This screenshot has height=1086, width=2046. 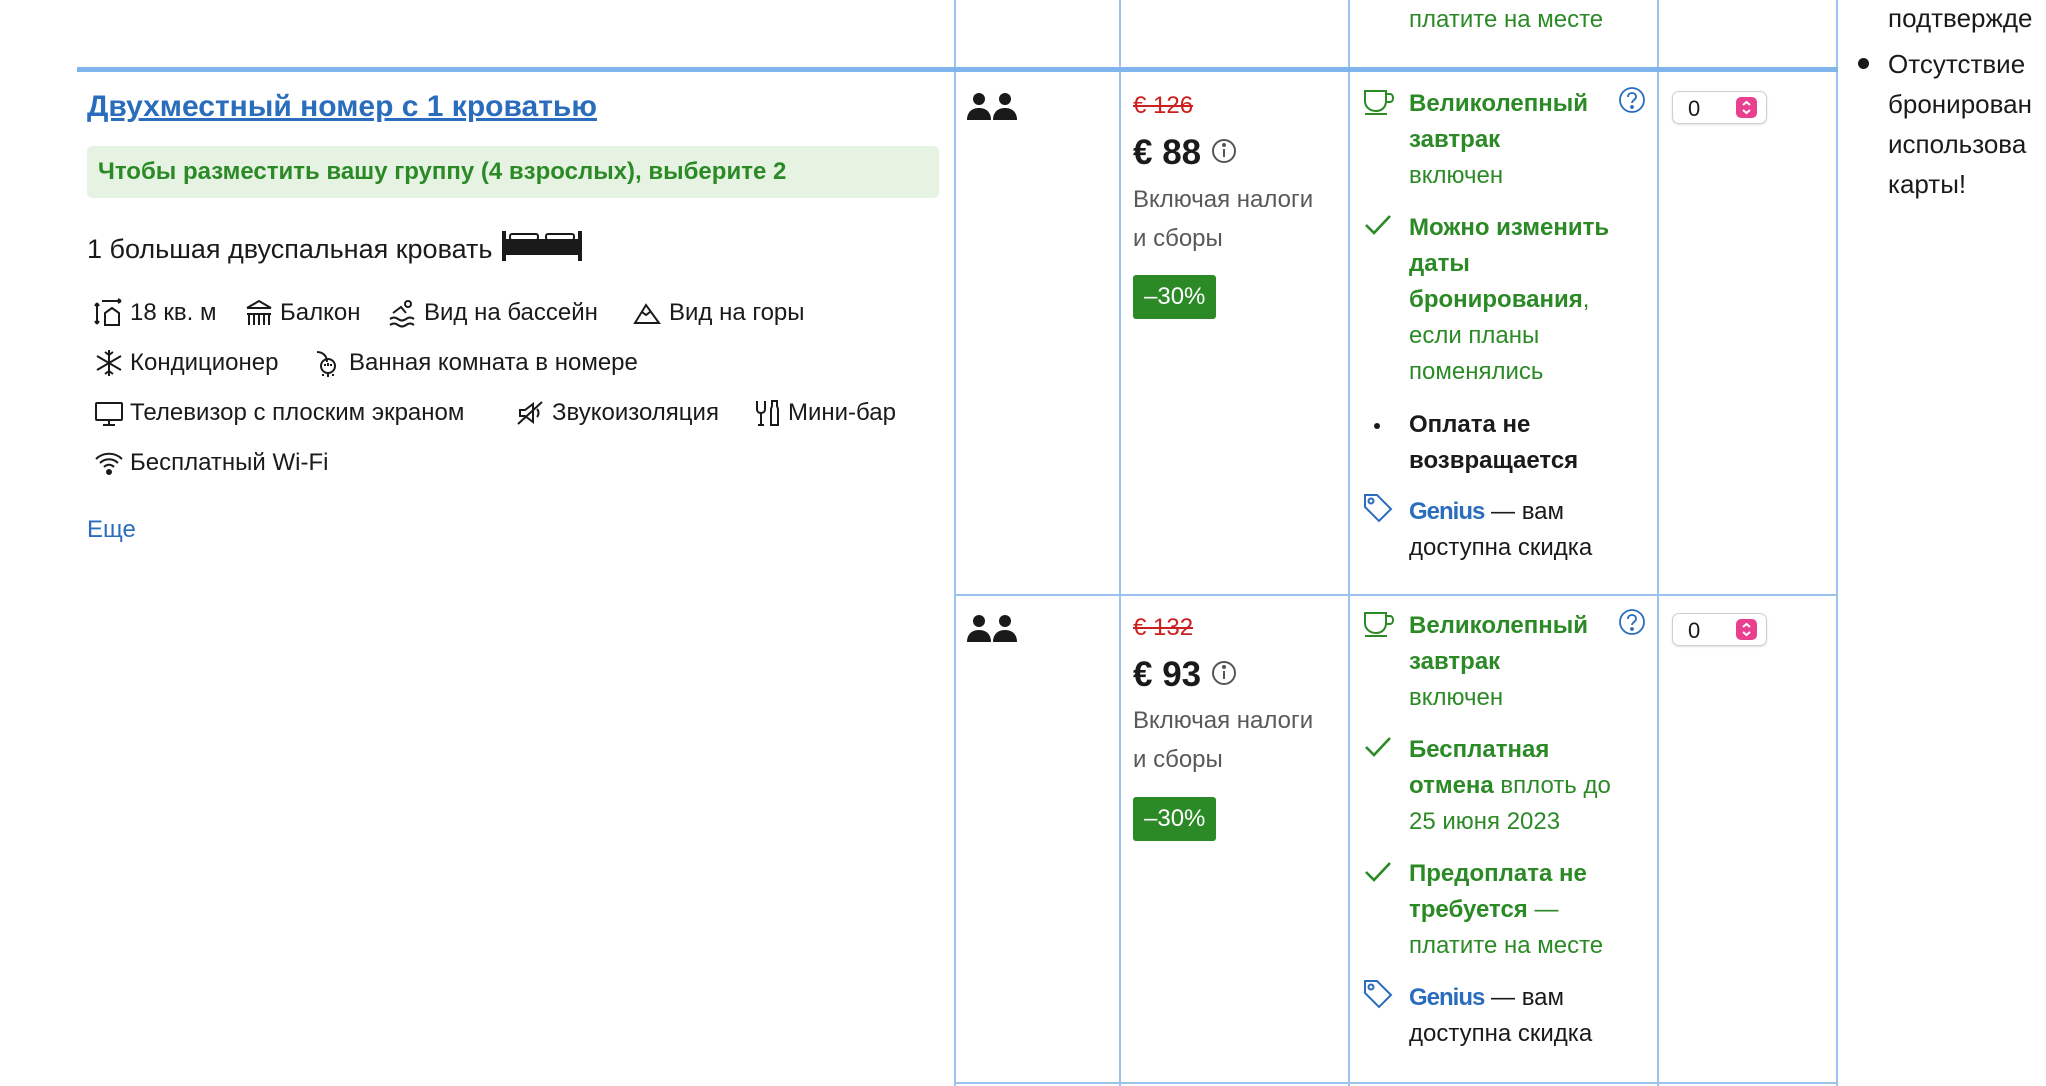 I want to click on side-note-line: подтвержде, so click(x=1960, y=18).